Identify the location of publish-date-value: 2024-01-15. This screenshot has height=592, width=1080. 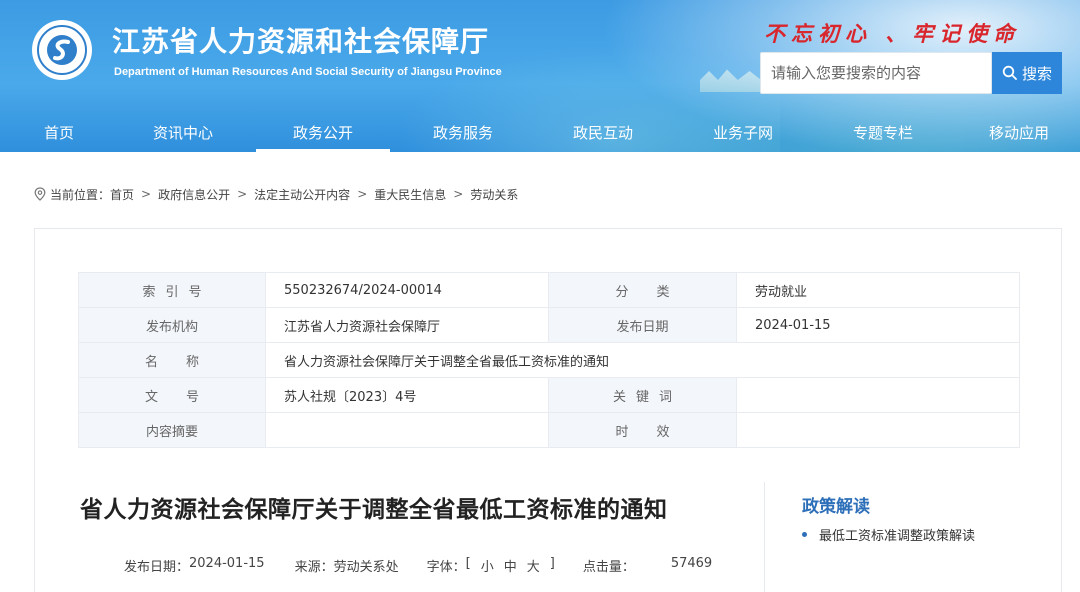
(878, 325).